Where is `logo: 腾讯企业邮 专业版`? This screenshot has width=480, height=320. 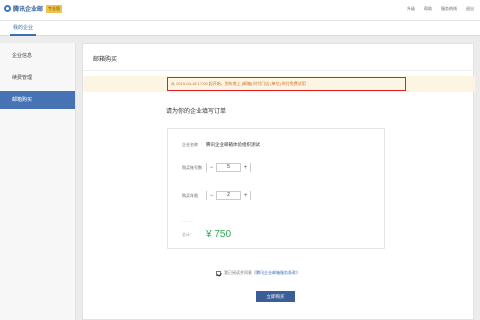 logo: 腾讯企业邮 专业版 is located at coordinates (33, 8).